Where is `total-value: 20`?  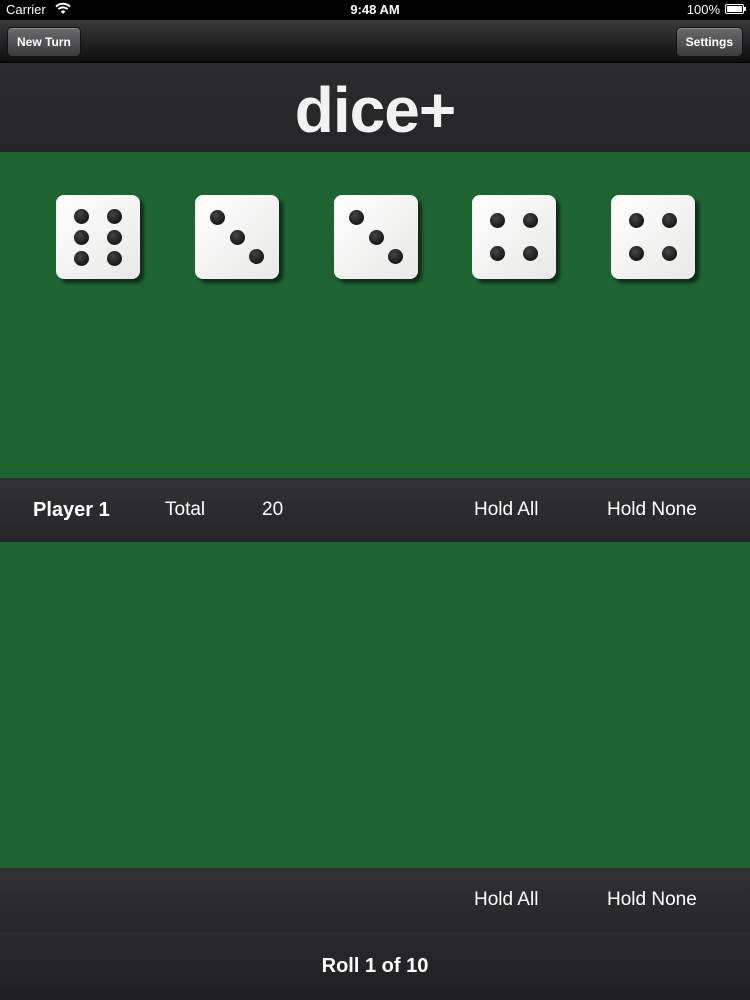
total-value: 20 is located at coordinates (273, 509).